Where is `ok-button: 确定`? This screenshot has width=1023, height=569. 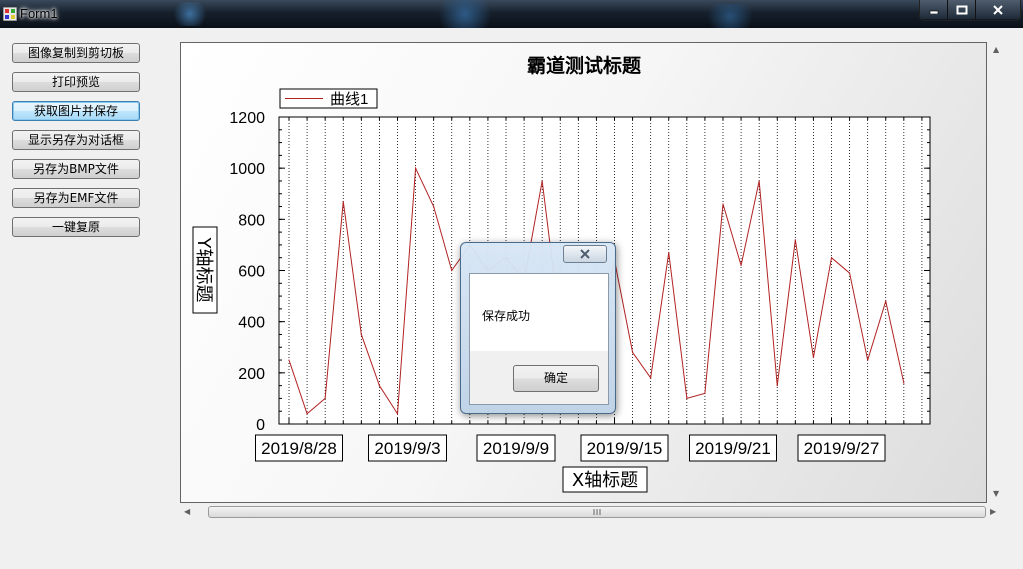
ok-button: 确定 is located at coordinates (556, 378).